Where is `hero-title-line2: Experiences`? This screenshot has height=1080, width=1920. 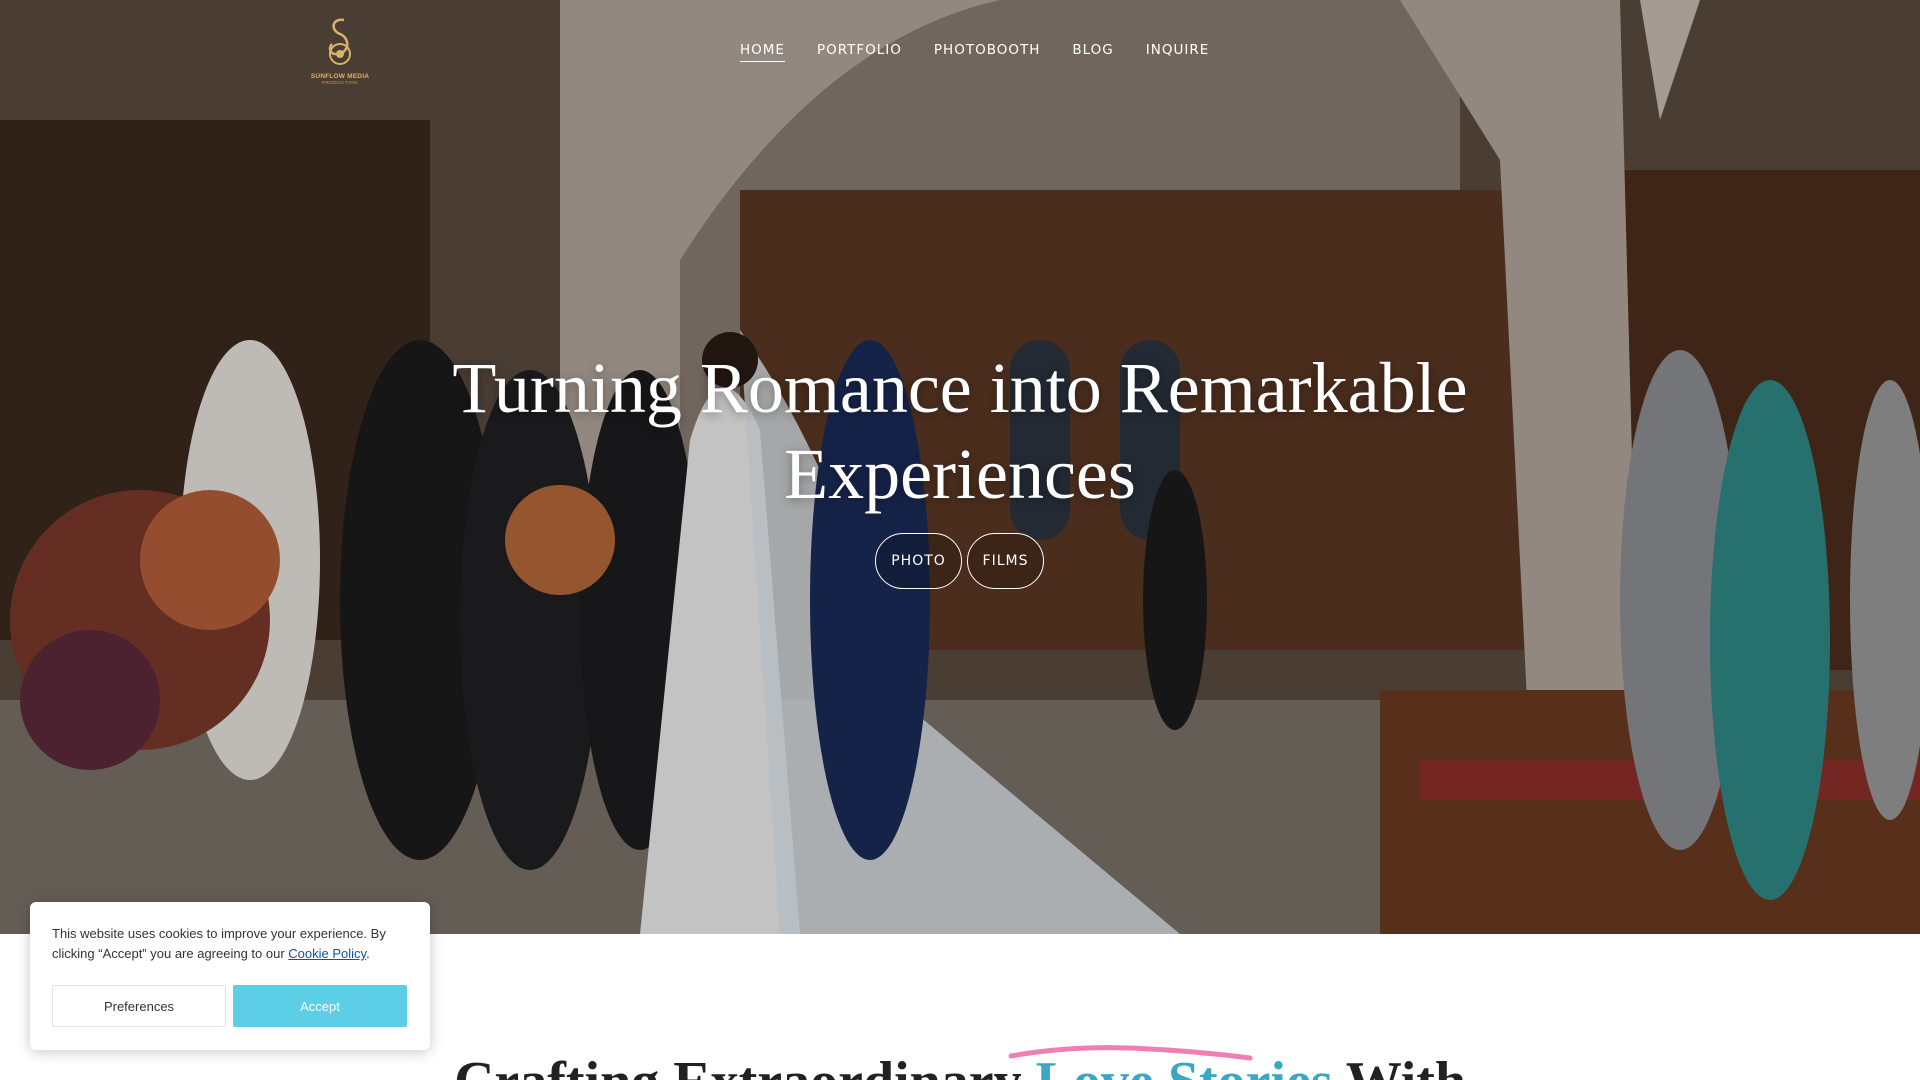 hero-title-line2: Experiences is located at coordinates (960, 474).